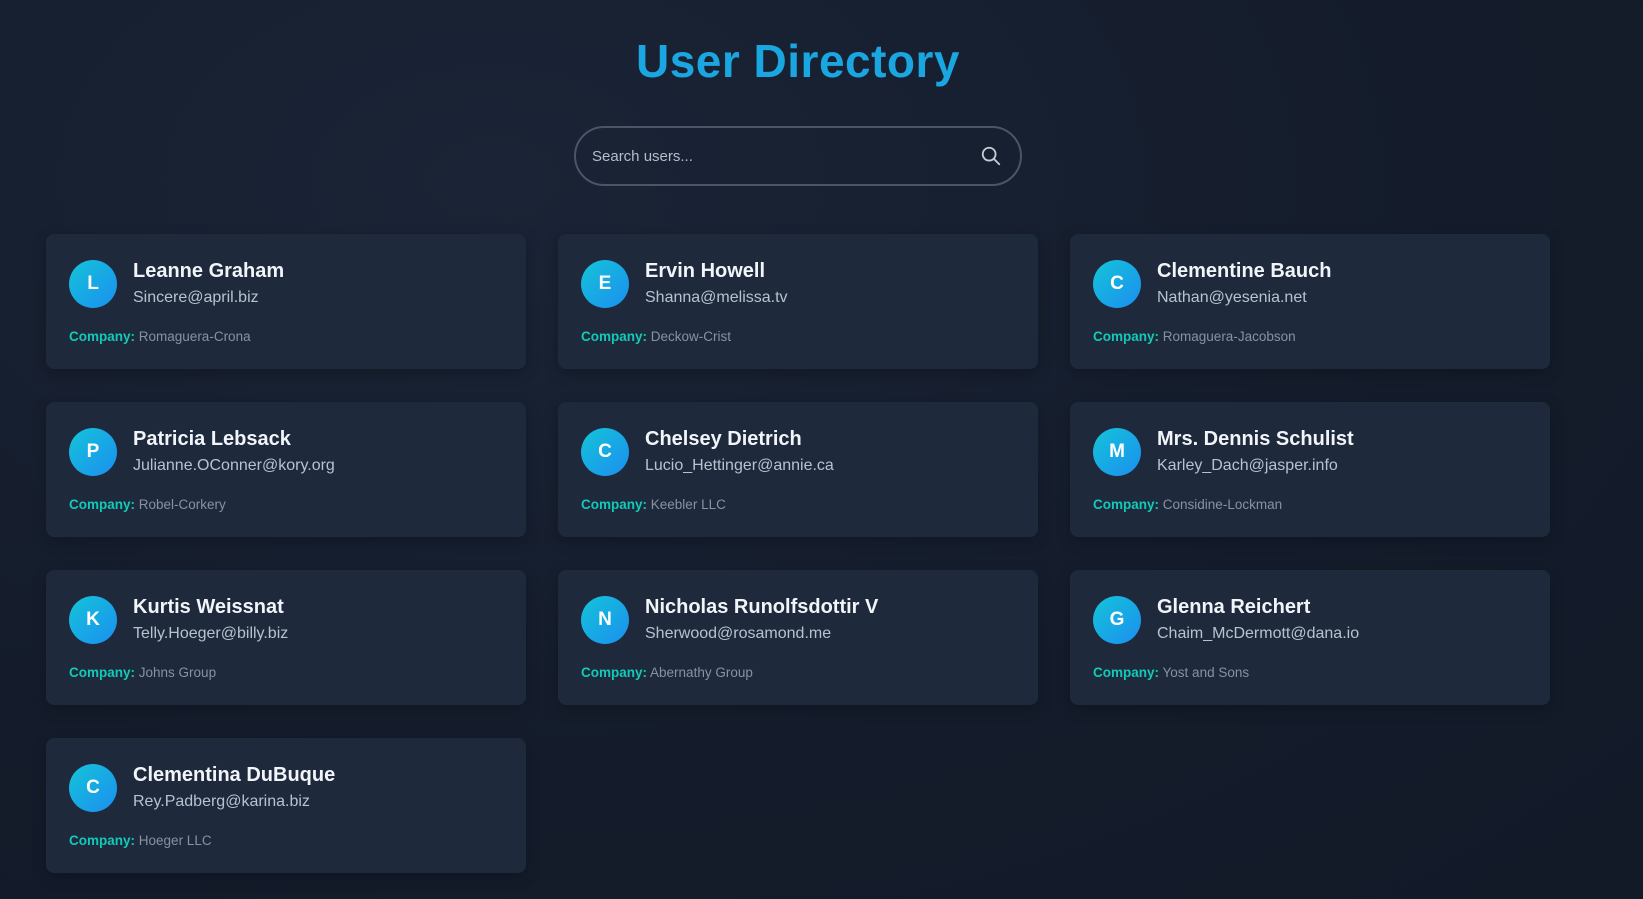 This screenshot has height=899, width=1643. I want to click on user-name: Mrs. Dennis Schulist, so click(1255, 439).